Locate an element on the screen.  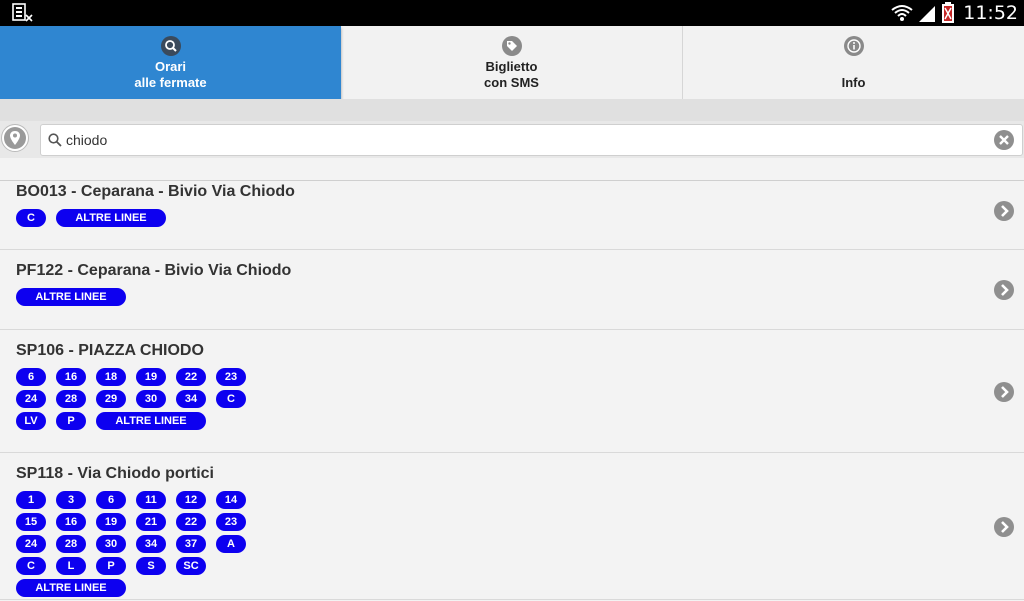
search-input: chiodo is located at coordinates (531, 140).